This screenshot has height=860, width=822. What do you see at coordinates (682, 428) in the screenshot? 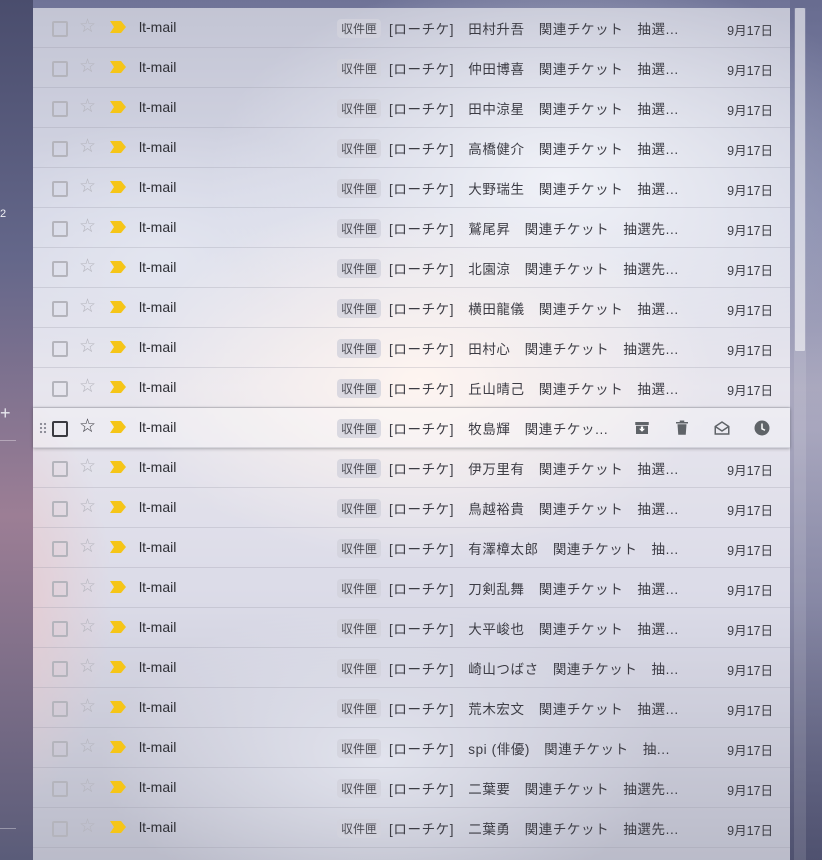
I see `trash-icon` at bounding box center [682, 428].